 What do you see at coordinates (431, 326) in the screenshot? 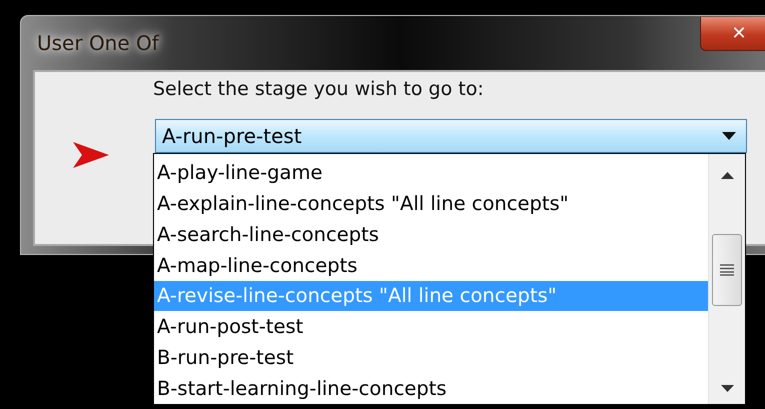
I see `dropdown-option: A-run-post-test` at bounding box center [431, 326].